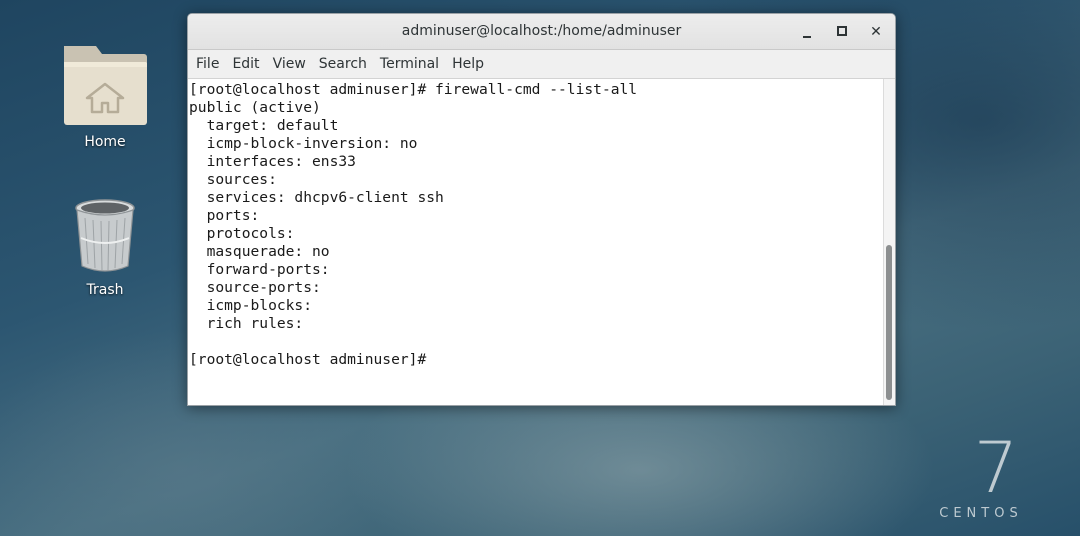 This screenshot has height=536, width=1080. What do you see at coordinates (245, 64) in the screenshot?
I see `menu-edit: Edit` at bounding box center [245, 64].